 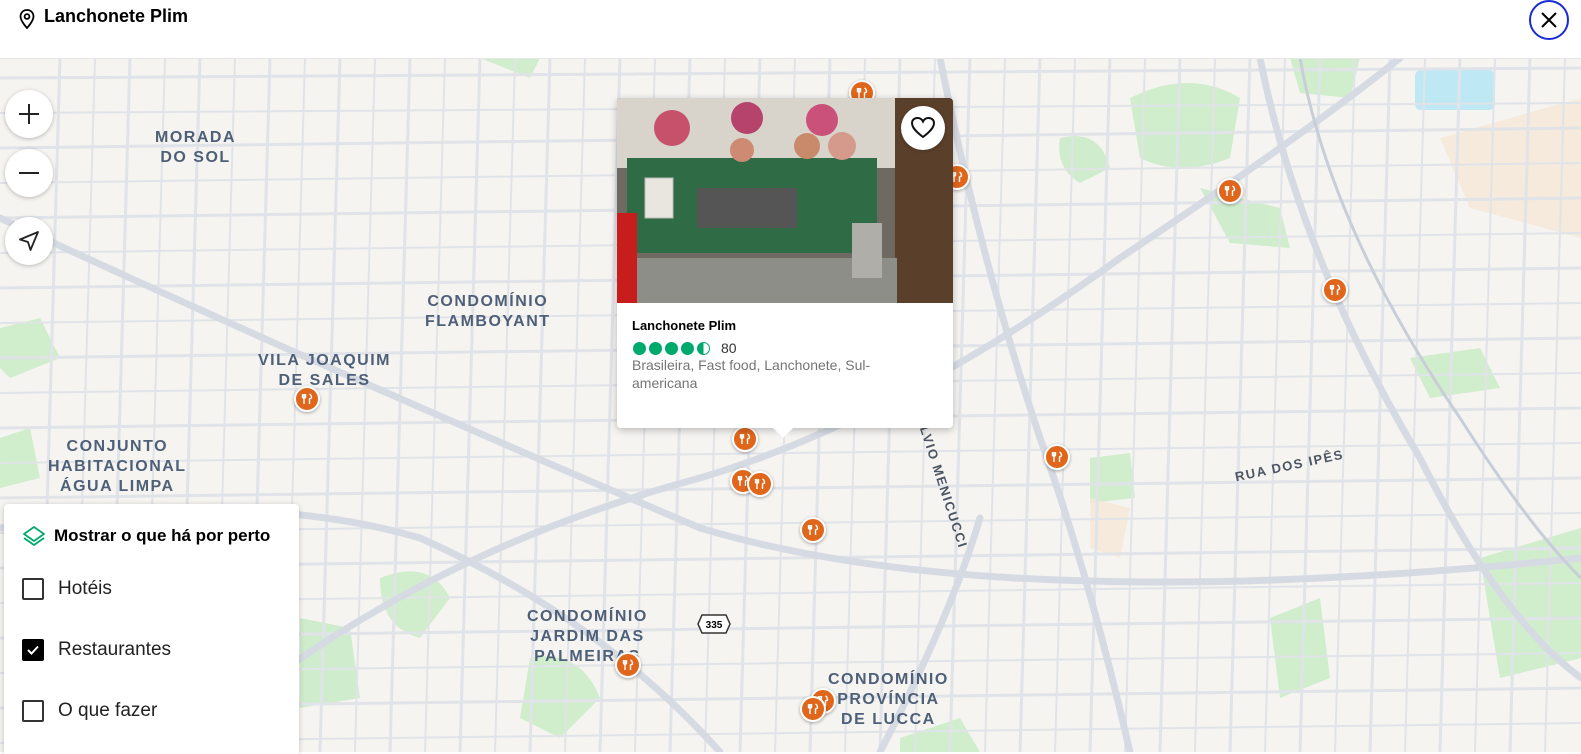 I want to click on favorite-button, so click(x=923, y=128).